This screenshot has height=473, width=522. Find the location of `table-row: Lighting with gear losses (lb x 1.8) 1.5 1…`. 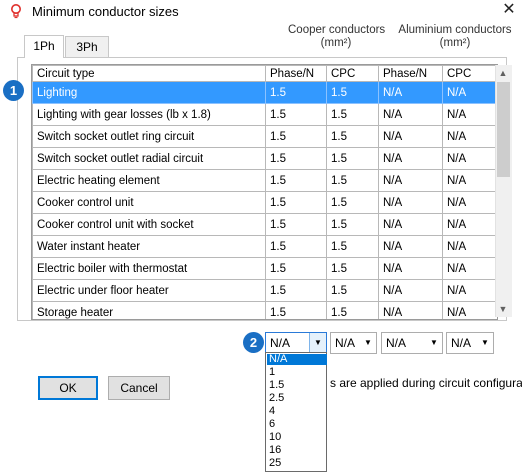

table-row: Lighting with gear losses (lb x 1.8) 1.5 1… is located at coordinates (264, 114).